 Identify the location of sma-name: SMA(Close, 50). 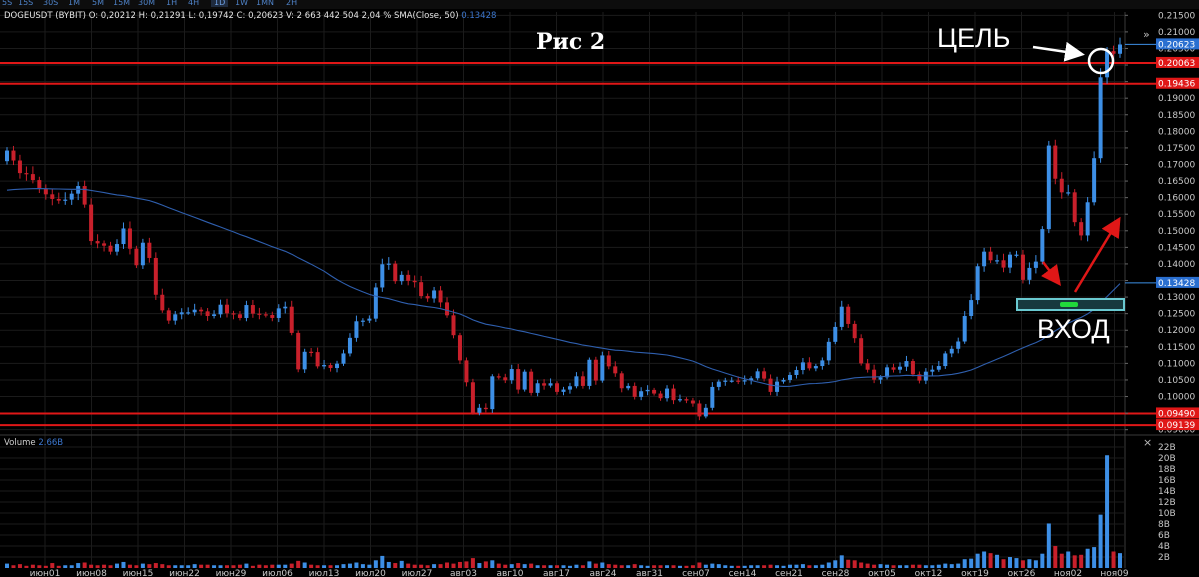
(426, 16).